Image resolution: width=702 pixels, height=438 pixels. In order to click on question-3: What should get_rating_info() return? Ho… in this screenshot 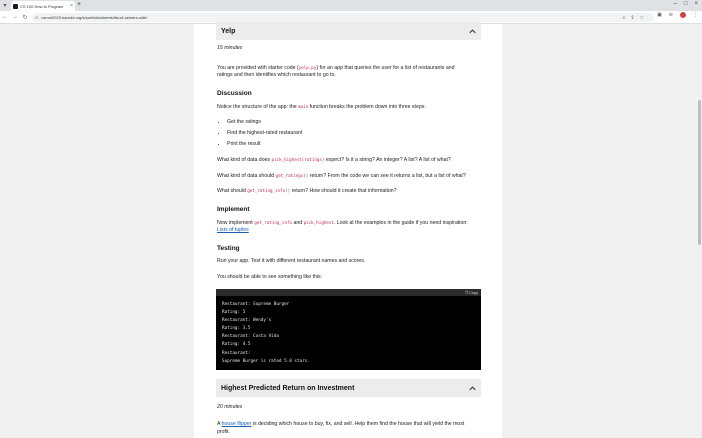, I will do `click(307, 191)`.